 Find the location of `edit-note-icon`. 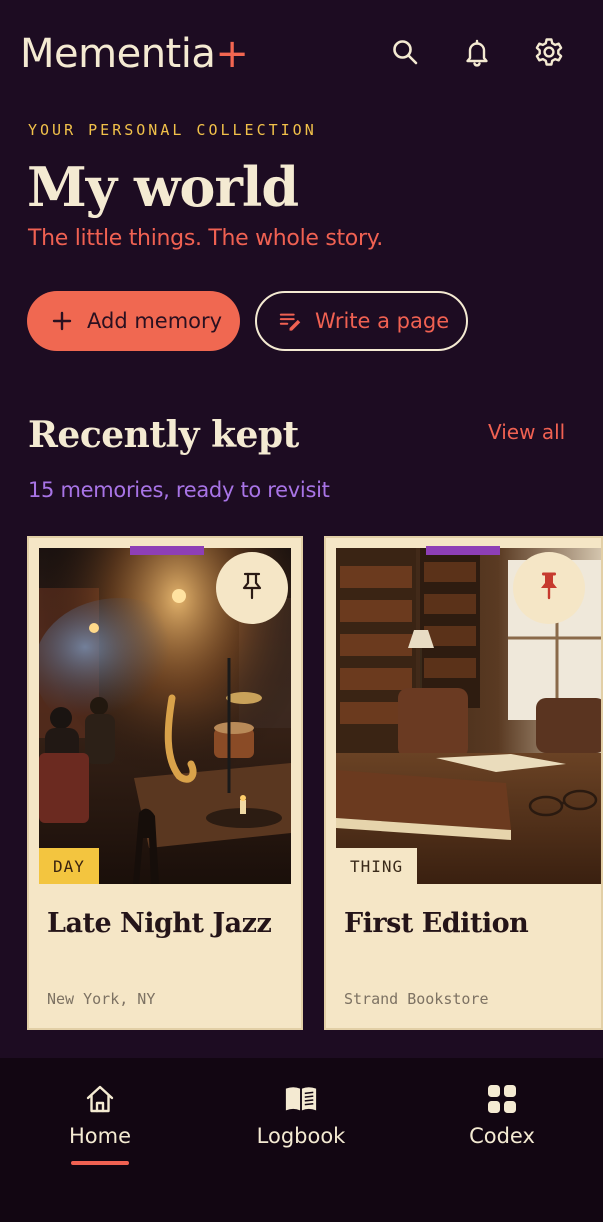

edit-note-icon is located at coordinates (290, 321).